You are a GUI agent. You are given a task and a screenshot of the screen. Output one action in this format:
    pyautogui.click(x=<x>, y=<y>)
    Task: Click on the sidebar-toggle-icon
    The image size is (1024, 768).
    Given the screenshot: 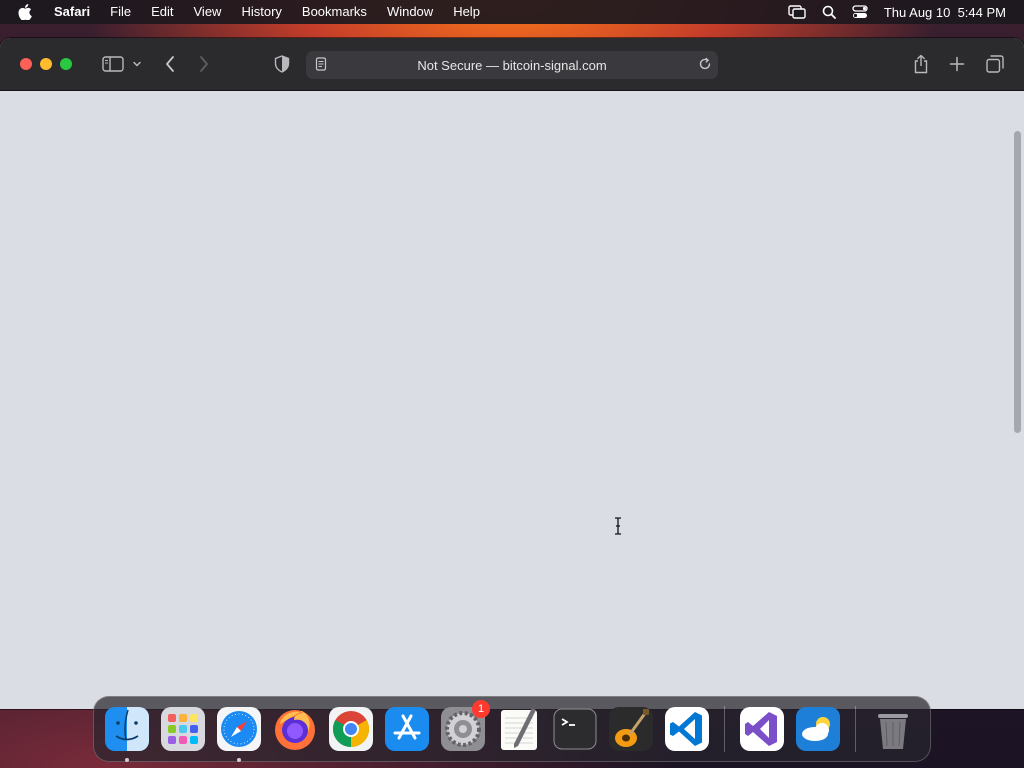 What is the action you would take?
    pyautogui.click(x=113, y=64)
    